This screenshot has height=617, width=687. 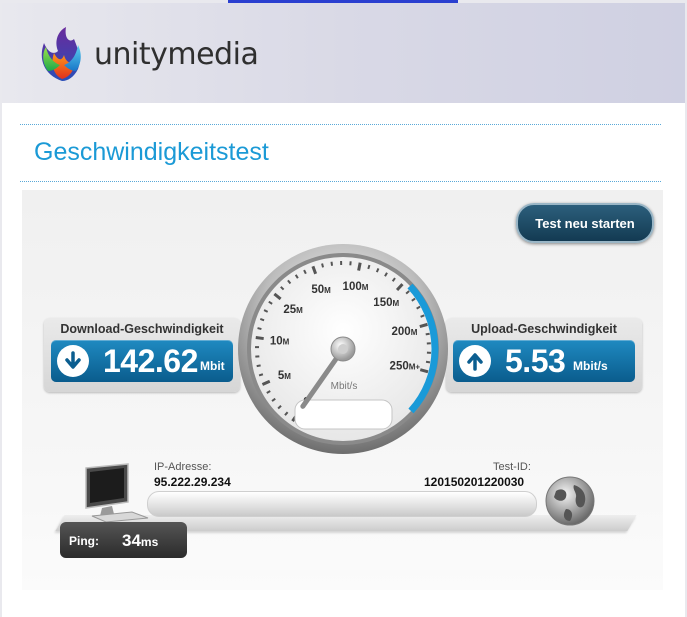 What do you see at coordinates (386, 303) in the screenshot?
I see `gauge-tick-label: 150M` at bounding box center [386, 303].